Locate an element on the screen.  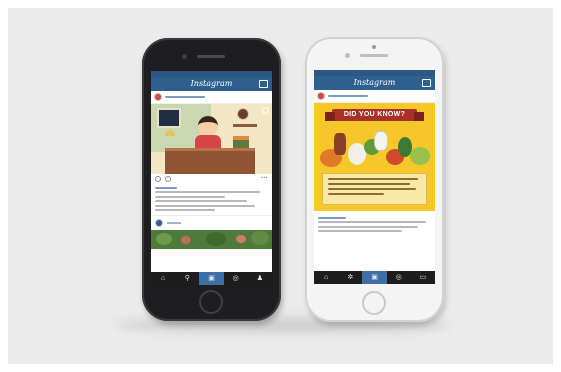
next-post-header is located at coordinates (211, 222).